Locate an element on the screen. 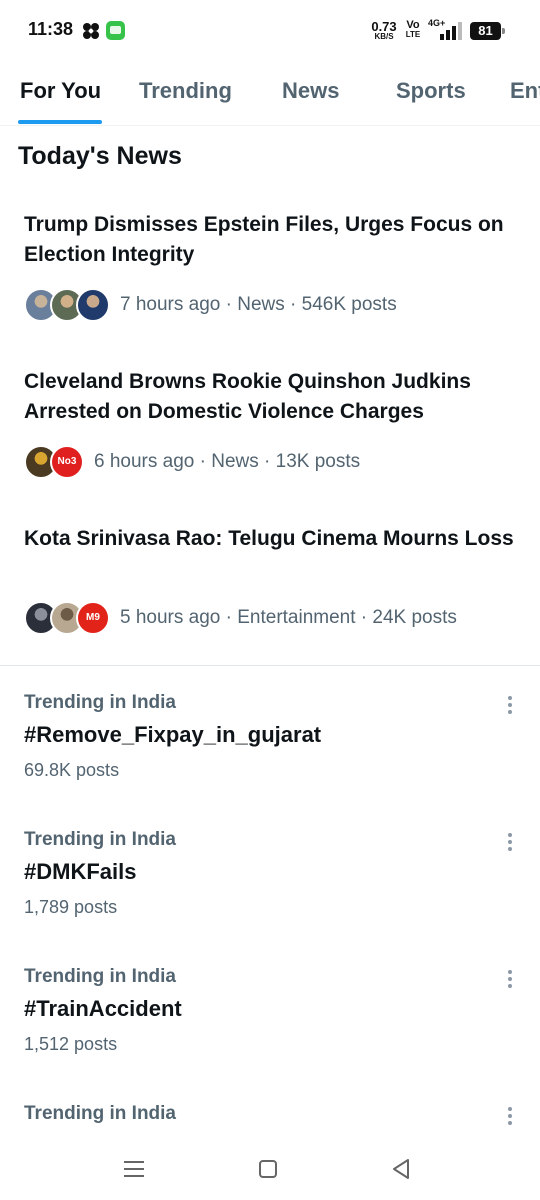 The width and height of the screenshot is (540, 1200). back-triangle-icon is located at coordinates (401, 1169).